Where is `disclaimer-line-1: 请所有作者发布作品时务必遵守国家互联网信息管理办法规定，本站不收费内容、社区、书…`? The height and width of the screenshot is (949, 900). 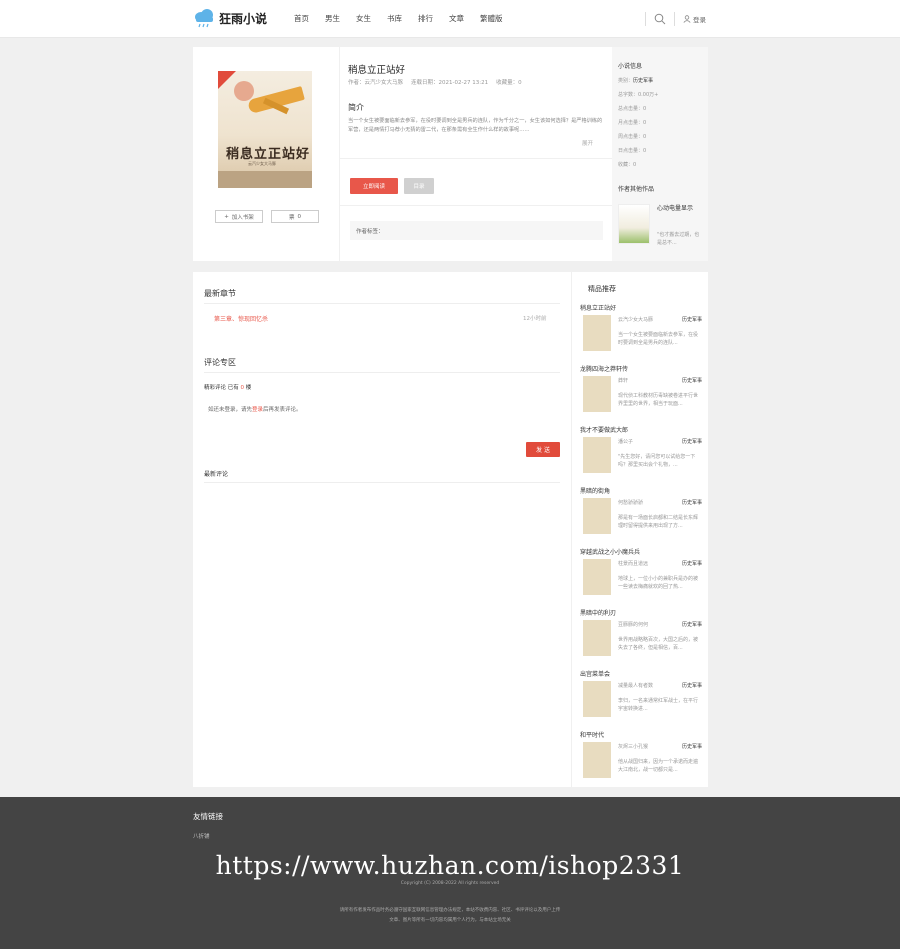 disclaimer-line-1: 请所有作者发布作品时务必遵守国家互联网信息管理办法规定，本站不收费内容、社区、书… is located at coordinates (450, 910).